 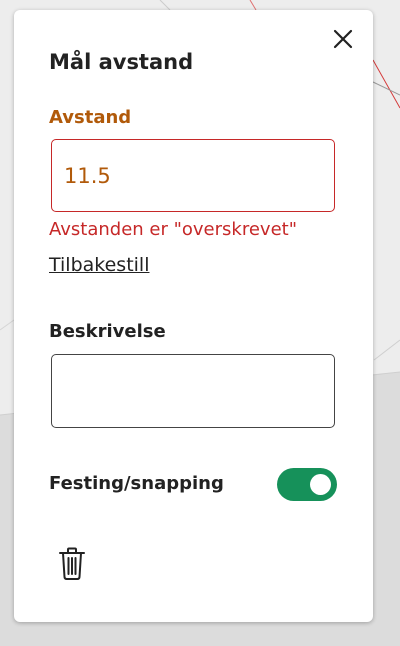 I want to click on description-input, so click(x=193, y=391).